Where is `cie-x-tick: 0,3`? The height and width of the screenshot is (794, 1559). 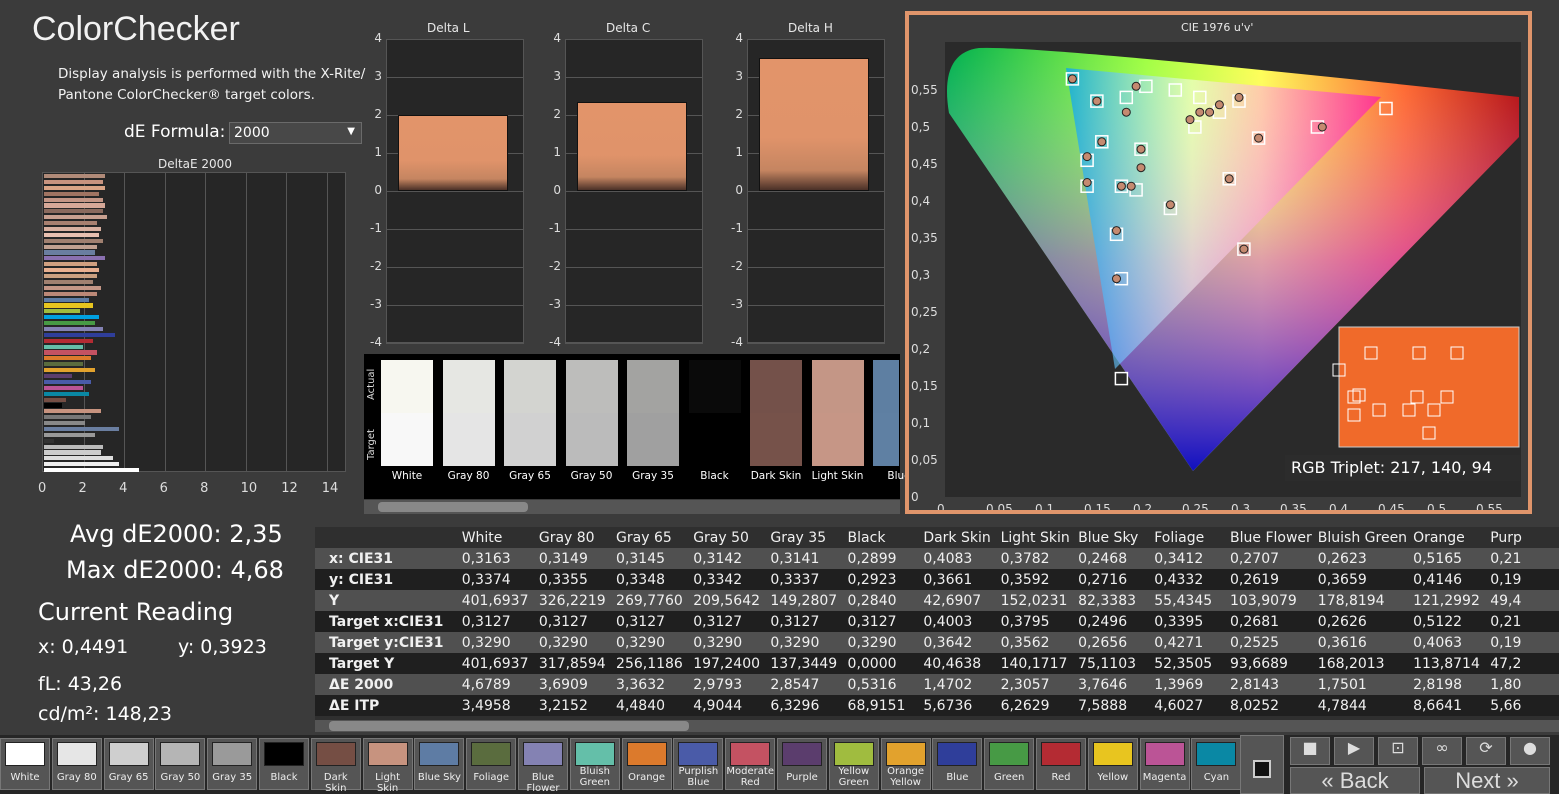 cie-x-tick: 0,3 is located at coordinates (1240, 506).